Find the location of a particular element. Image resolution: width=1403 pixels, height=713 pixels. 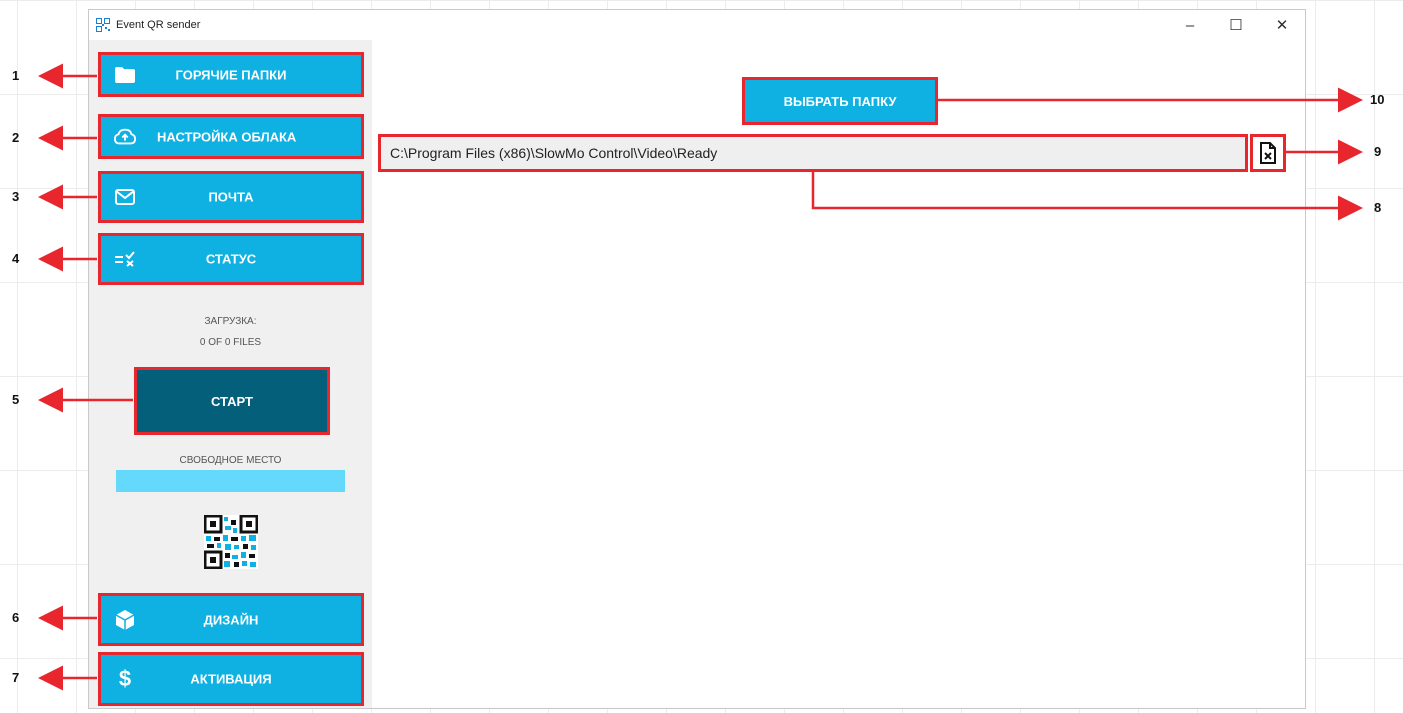

callout-4: 4 is located at coordinates (16, 258).